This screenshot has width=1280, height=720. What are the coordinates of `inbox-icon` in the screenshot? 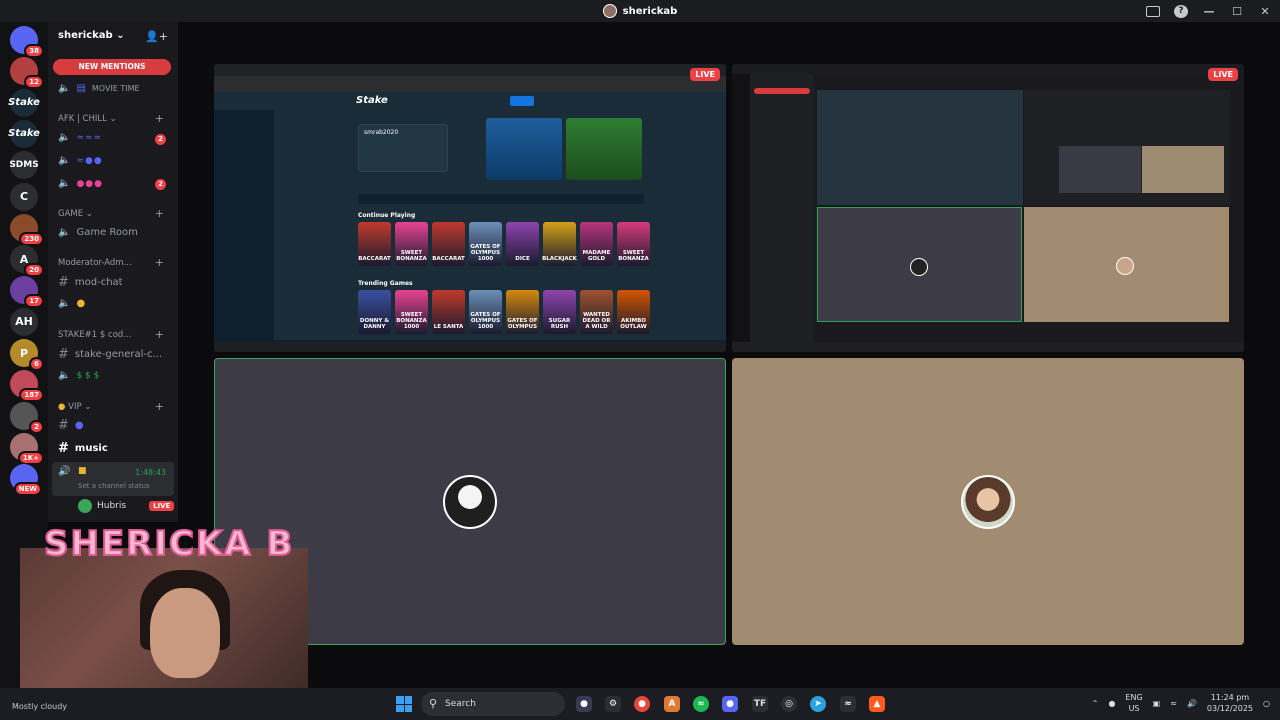 It's located at (1153, 11).